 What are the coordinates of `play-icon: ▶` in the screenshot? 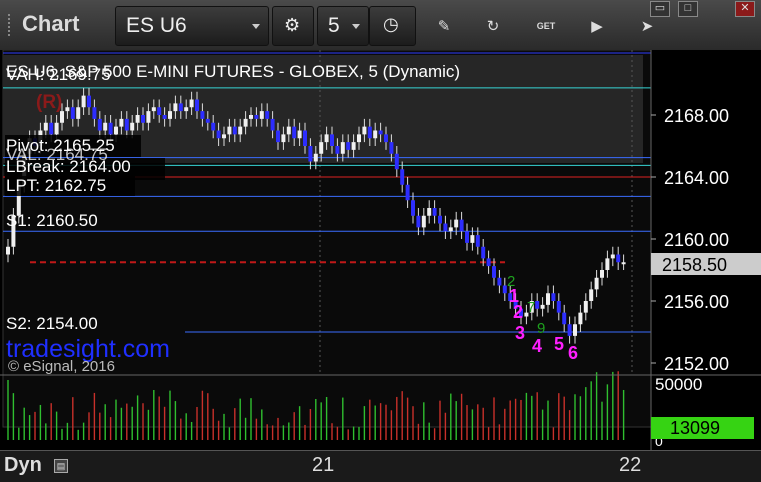 It's located at (597, 26).